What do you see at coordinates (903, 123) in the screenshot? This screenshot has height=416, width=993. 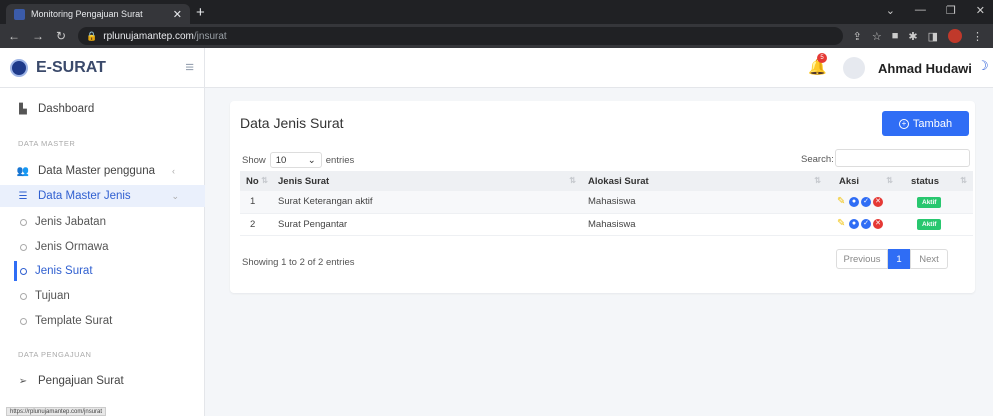 I see `plus-circle-icon: +` at bounding box center [903, 123].